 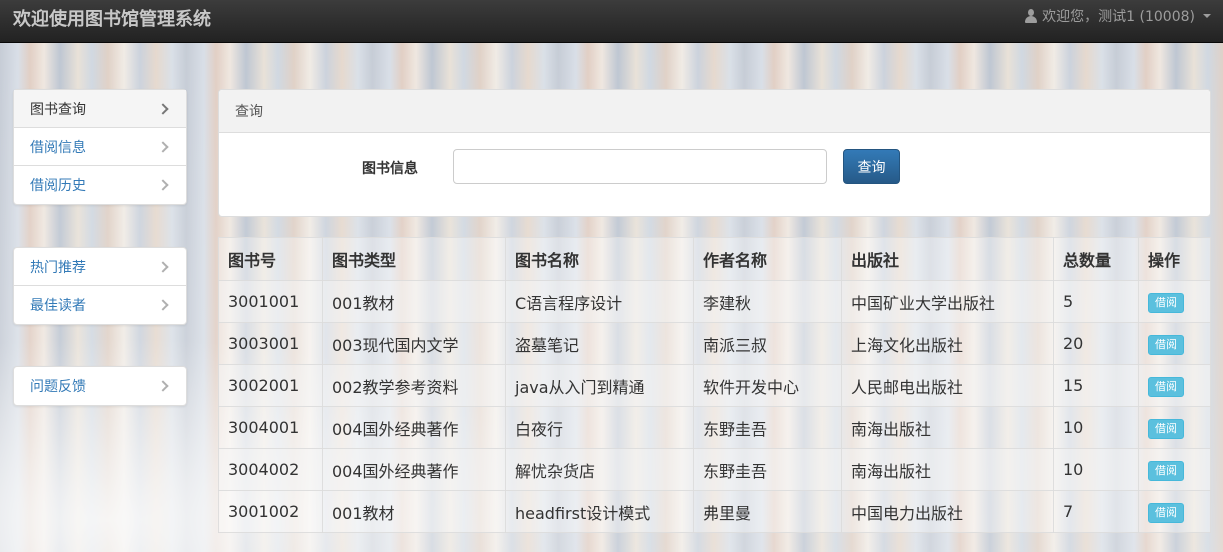 I want to click on table-cell: 3004002, so click(x=270, y=469).